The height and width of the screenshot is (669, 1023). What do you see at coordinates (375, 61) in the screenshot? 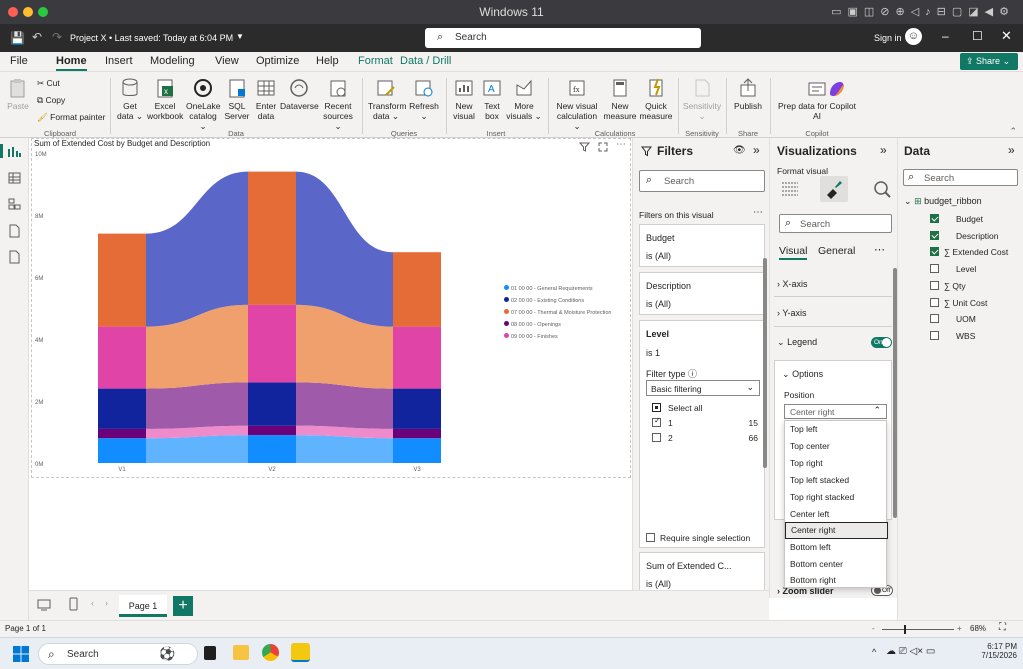
I see `tab-format: Format` at bounding box center [375, 61].